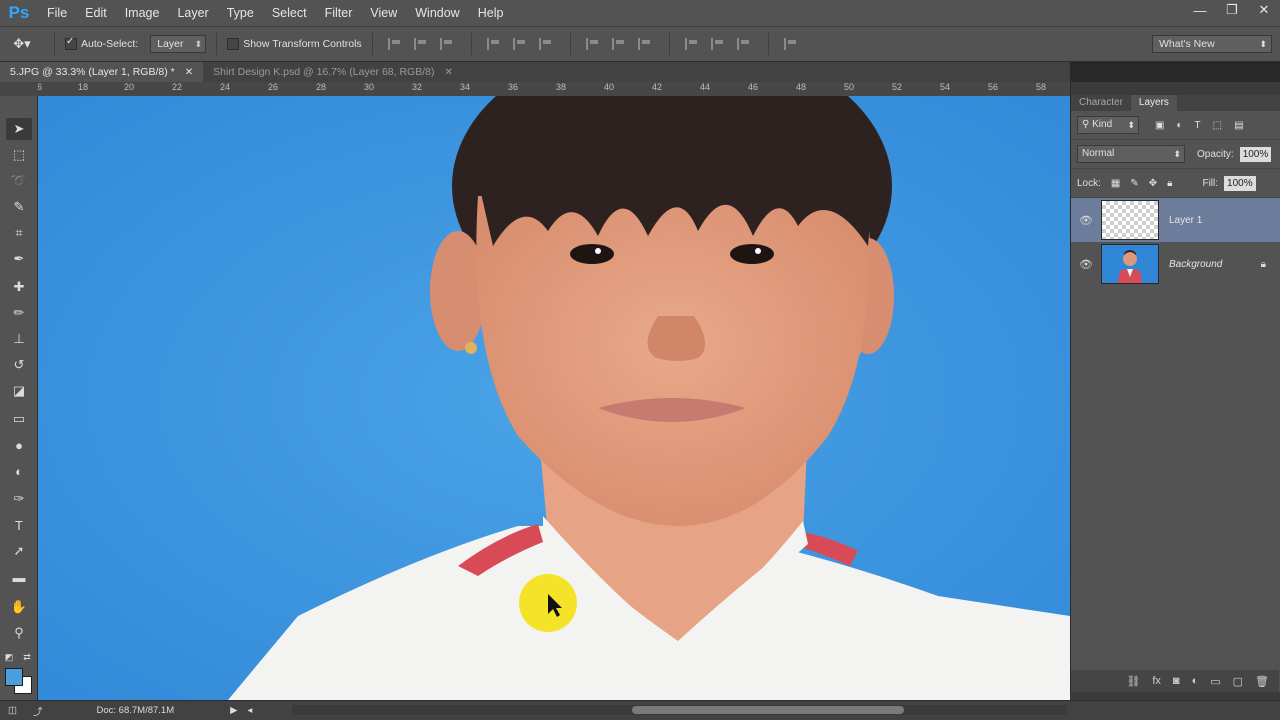  Describe the element at coordinates (1153, 103) in the screenshot. I see `tab-layers: Layers` at that location.